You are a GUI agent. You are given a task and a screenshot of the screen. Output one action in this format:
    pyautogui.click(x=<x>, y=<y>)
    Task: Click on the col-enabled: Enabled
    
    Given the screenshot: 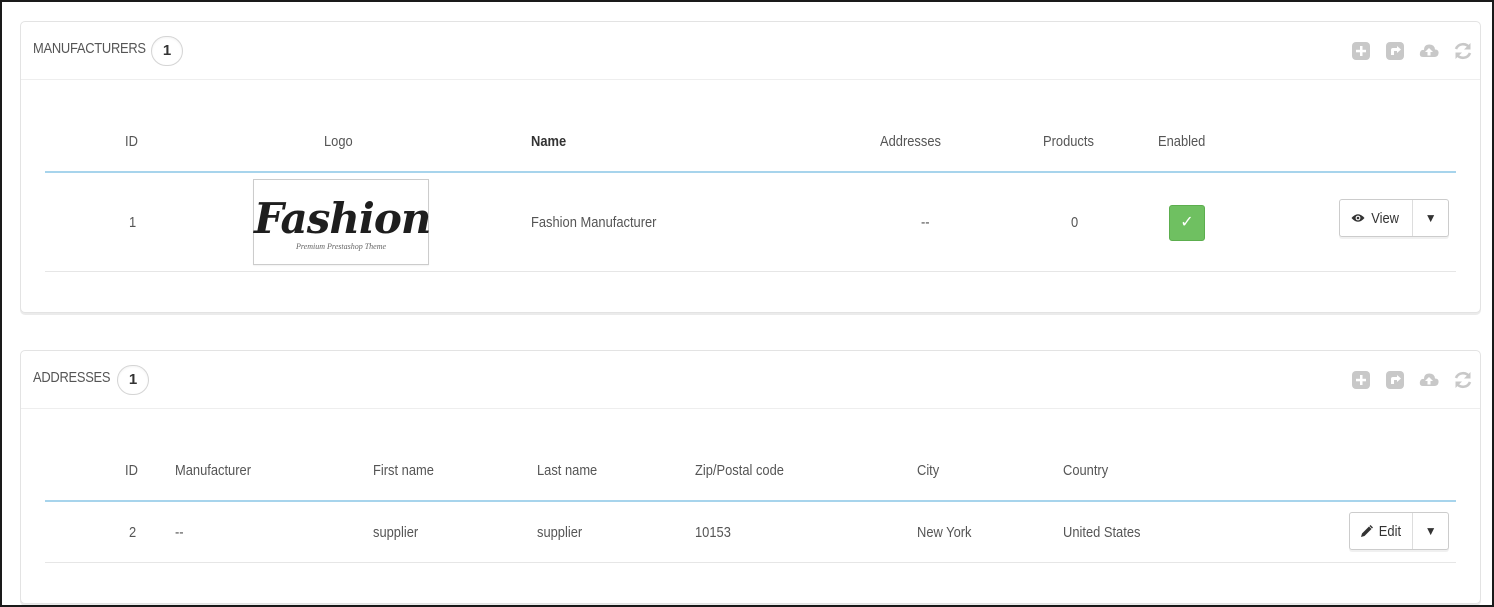 What is the action you would take?
    pyautogui.click(x=1182, y=141)
    